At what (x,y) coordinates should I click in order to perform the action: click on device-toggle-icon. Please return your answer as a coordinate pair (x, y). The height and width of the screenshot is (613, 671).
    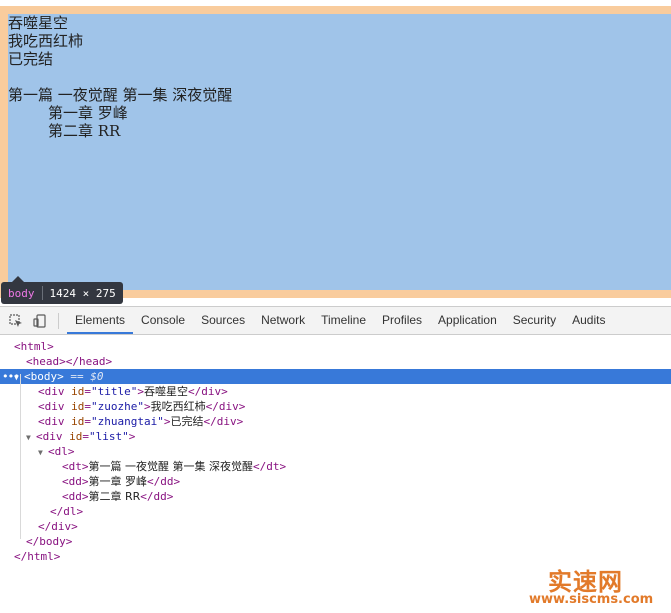
    Looking at the image, I should click on (40, 321).